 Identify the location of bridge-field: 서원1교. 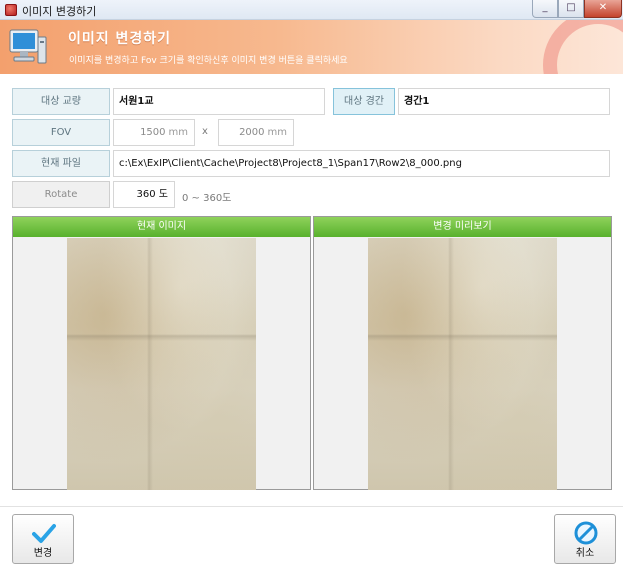
(219, 101).